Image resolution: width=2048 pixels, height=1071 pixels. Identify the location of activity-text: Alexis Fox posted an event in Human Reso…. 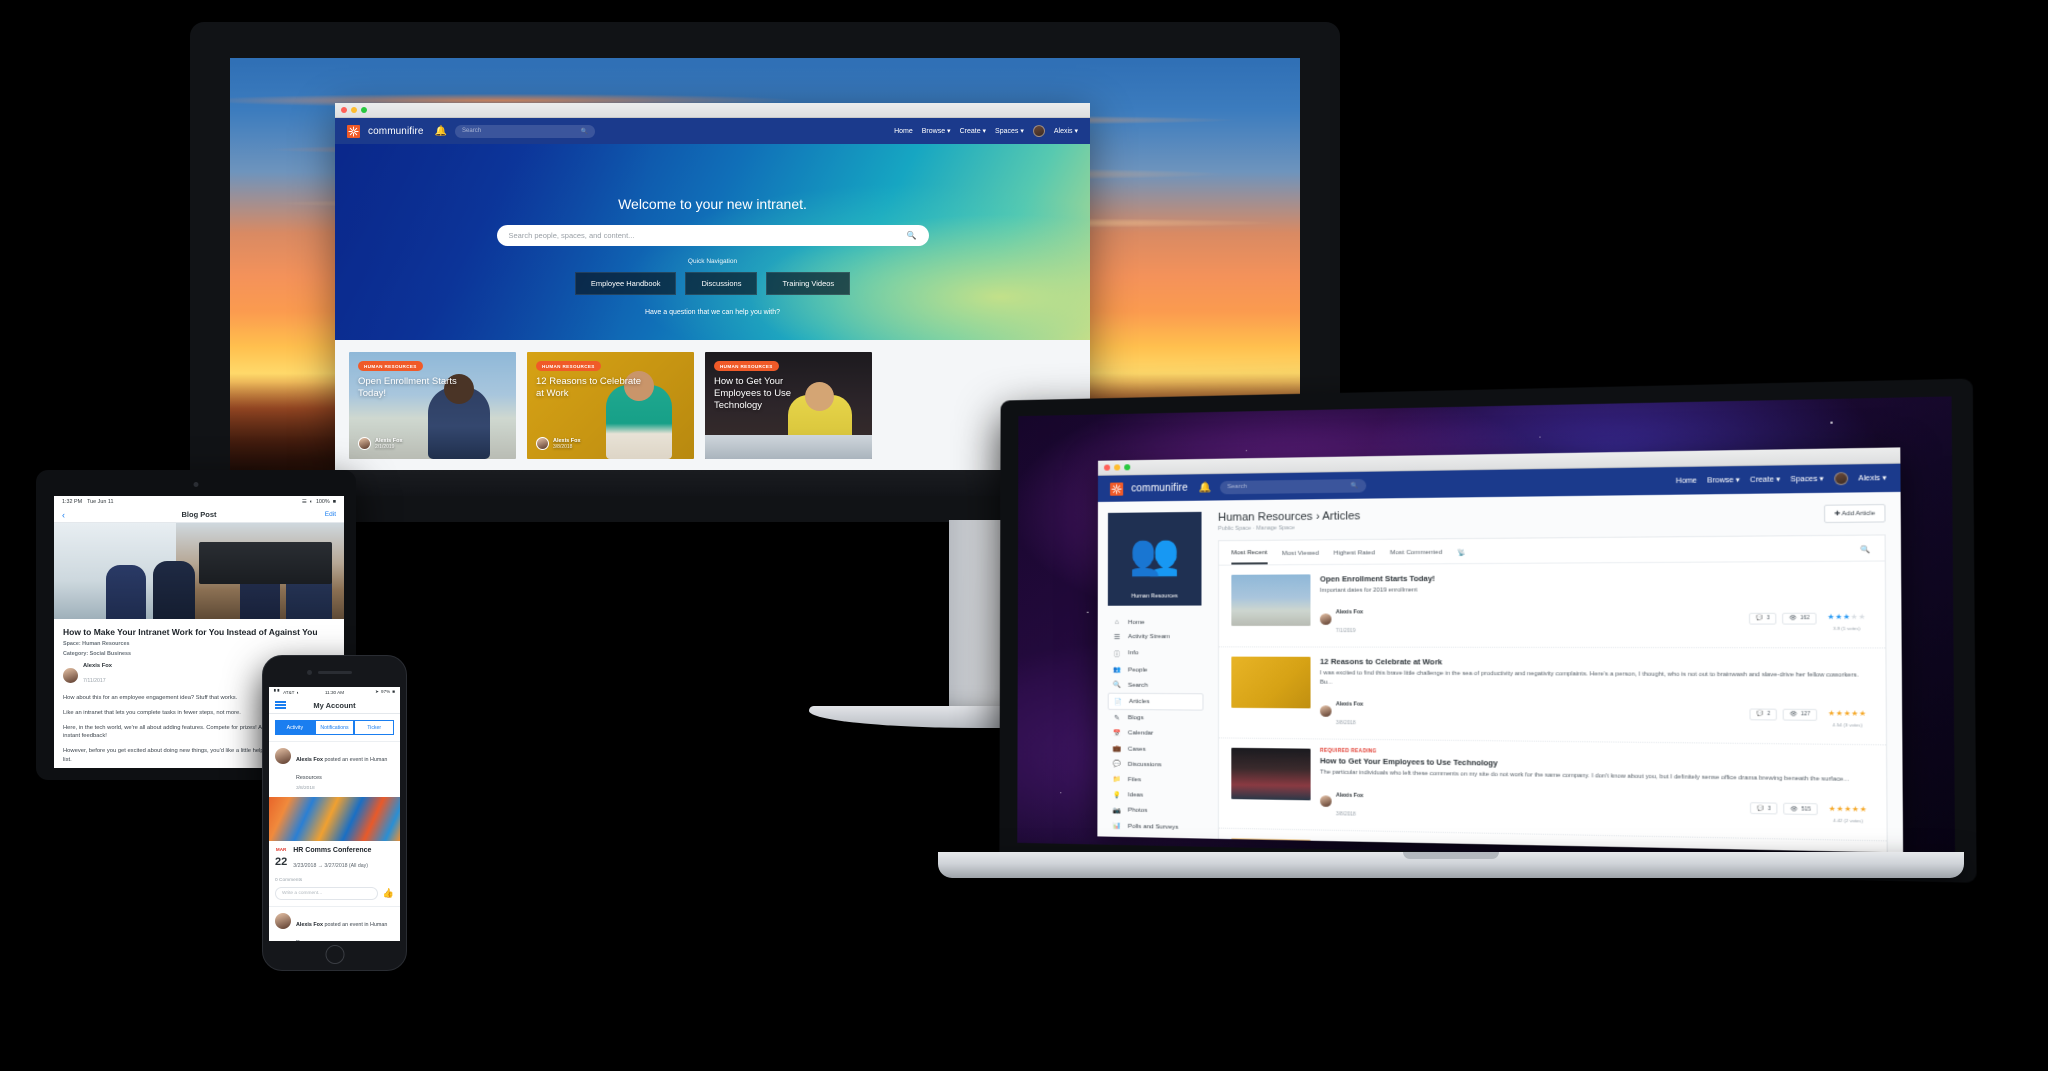
(341, 931).